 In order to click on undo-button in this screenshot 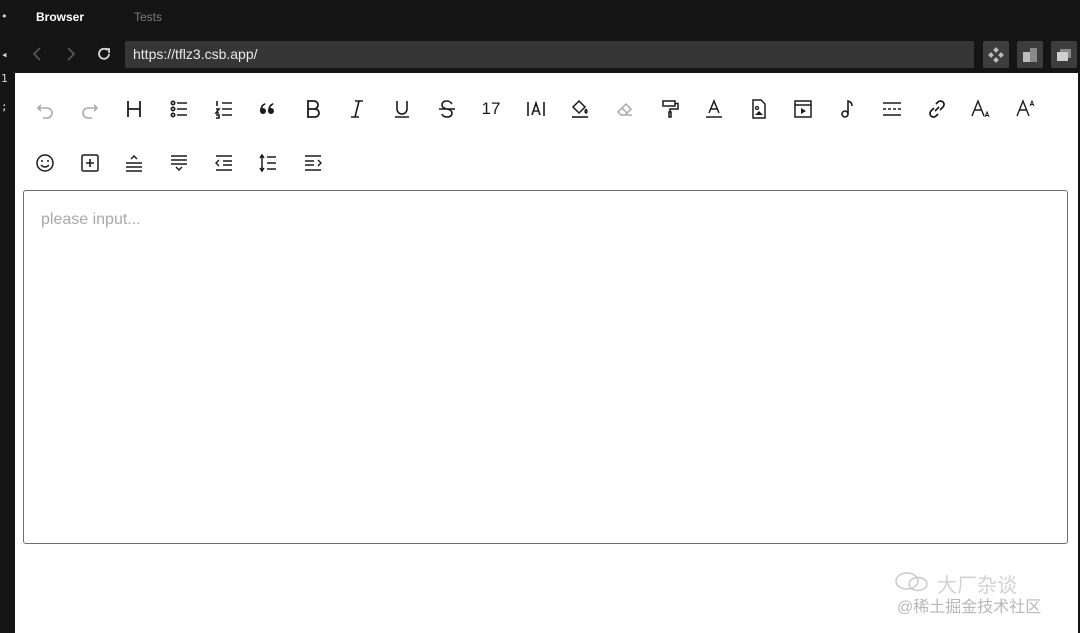, I will do `click(45, 109)`.